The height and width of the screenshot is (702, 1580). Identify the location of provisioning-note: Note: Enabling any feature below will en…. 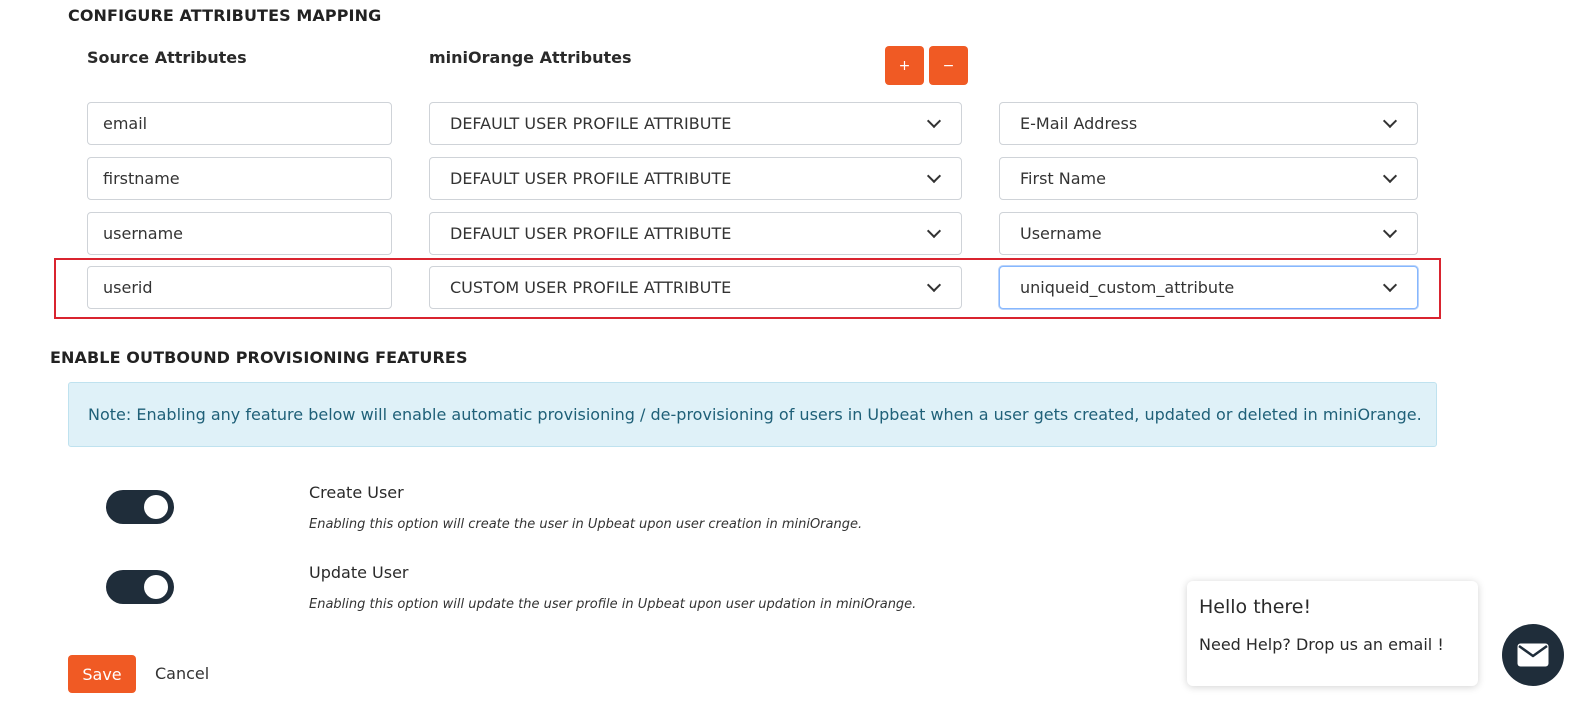
(752, 414).